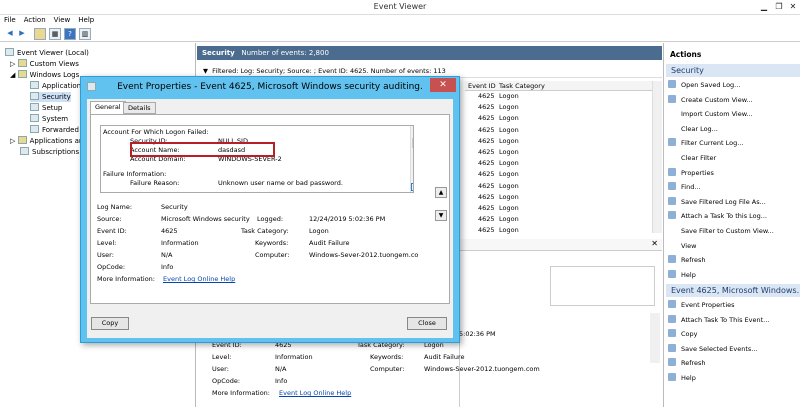  Describe the element at coordinates (10, 34) in the screenshot. I see `back-arrow-icon: ◀` at that location.